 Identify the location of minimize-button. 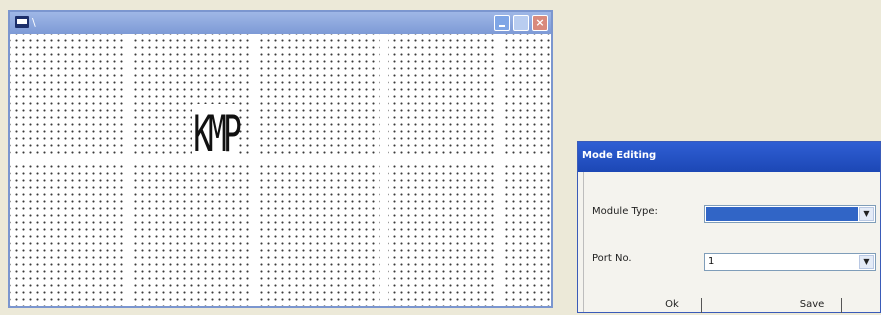
(502, 23).